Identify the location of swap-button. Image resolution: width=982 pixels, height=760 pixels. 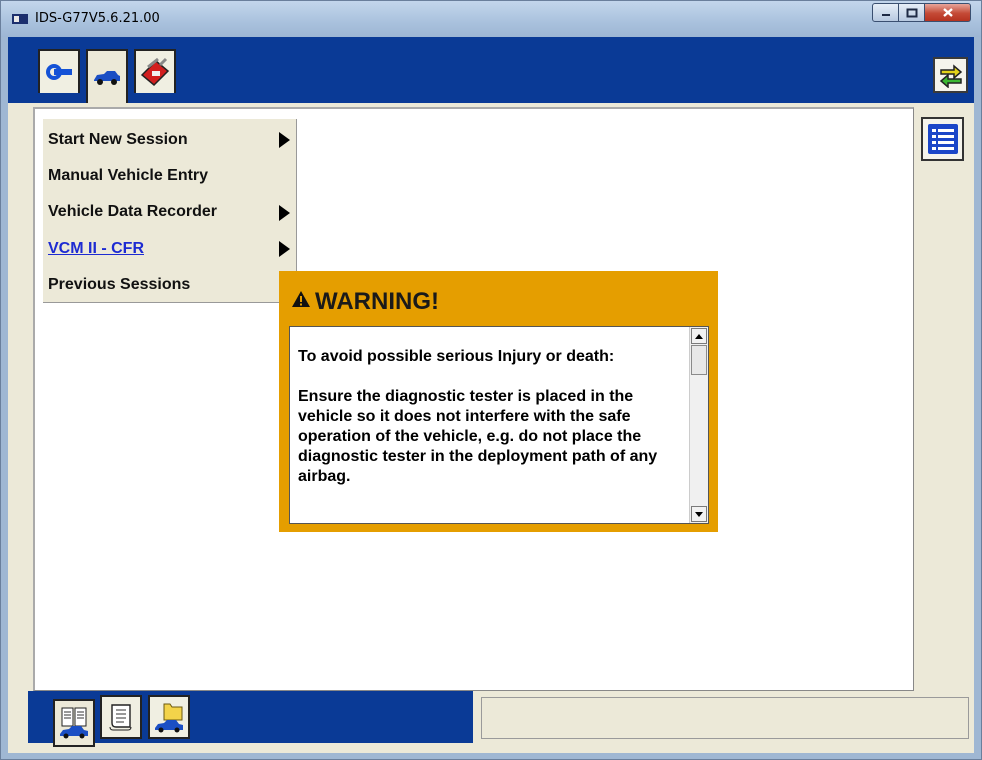
(950, 75).